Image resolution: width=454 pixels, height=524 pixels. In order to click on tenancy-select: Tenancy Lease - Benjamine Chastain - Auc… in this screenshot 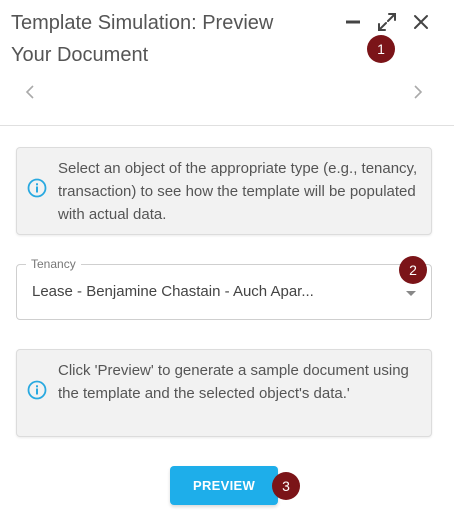, I will do `click(224, 288)`.